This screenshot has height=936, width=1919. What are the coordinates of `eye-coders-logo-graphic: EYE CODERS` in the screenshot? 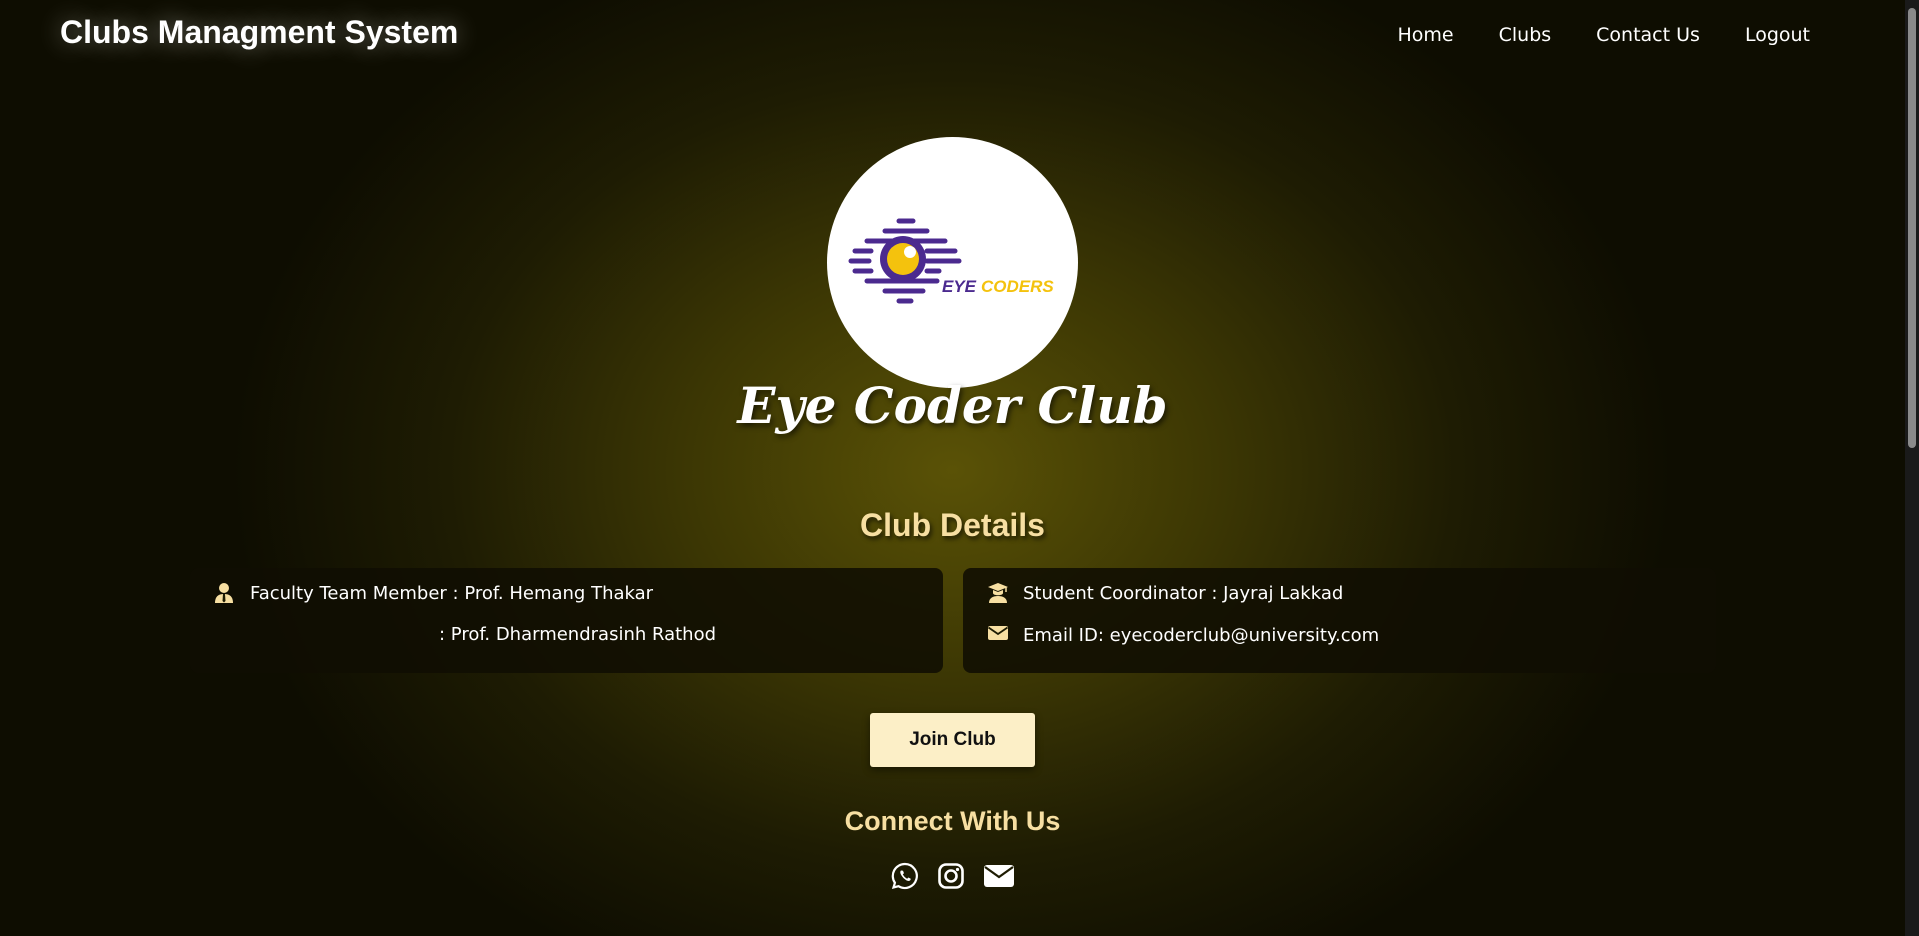 It's located at (951, 261).